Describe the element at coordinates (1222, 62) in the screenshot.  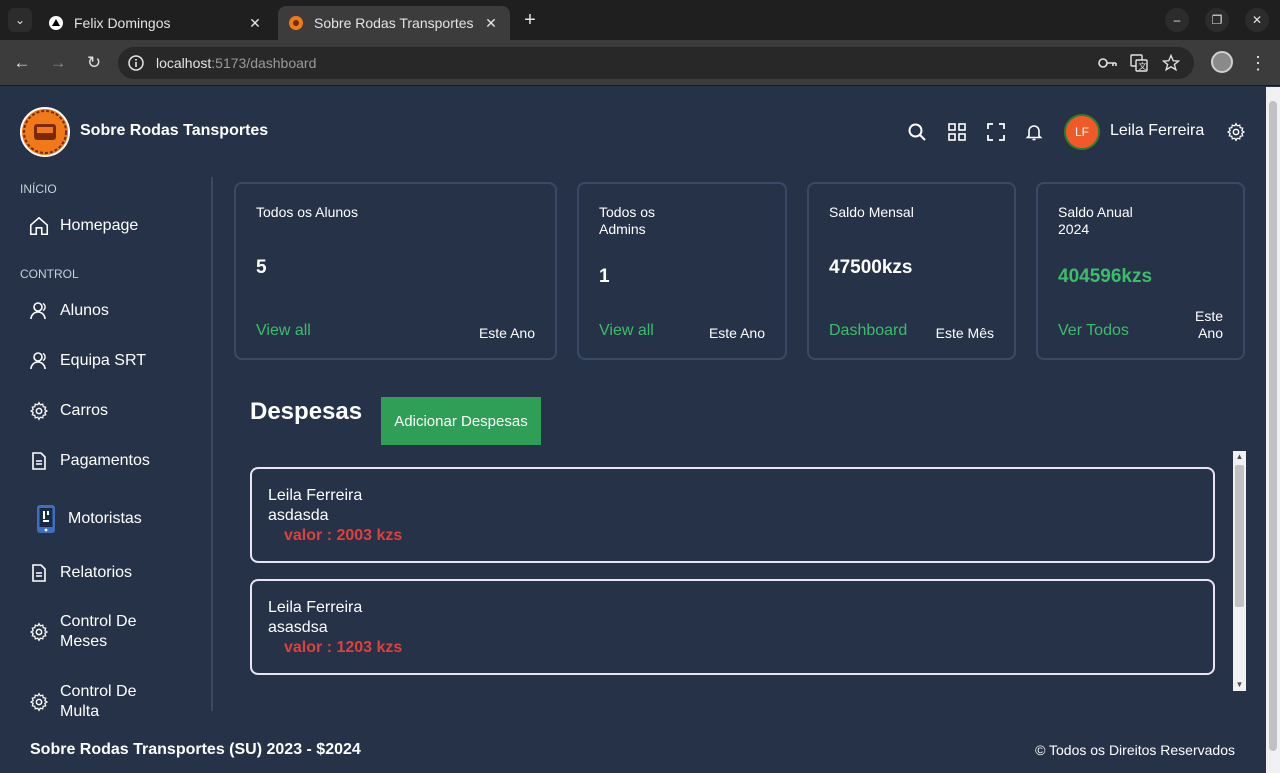
I see `profile-avatar` at that location.